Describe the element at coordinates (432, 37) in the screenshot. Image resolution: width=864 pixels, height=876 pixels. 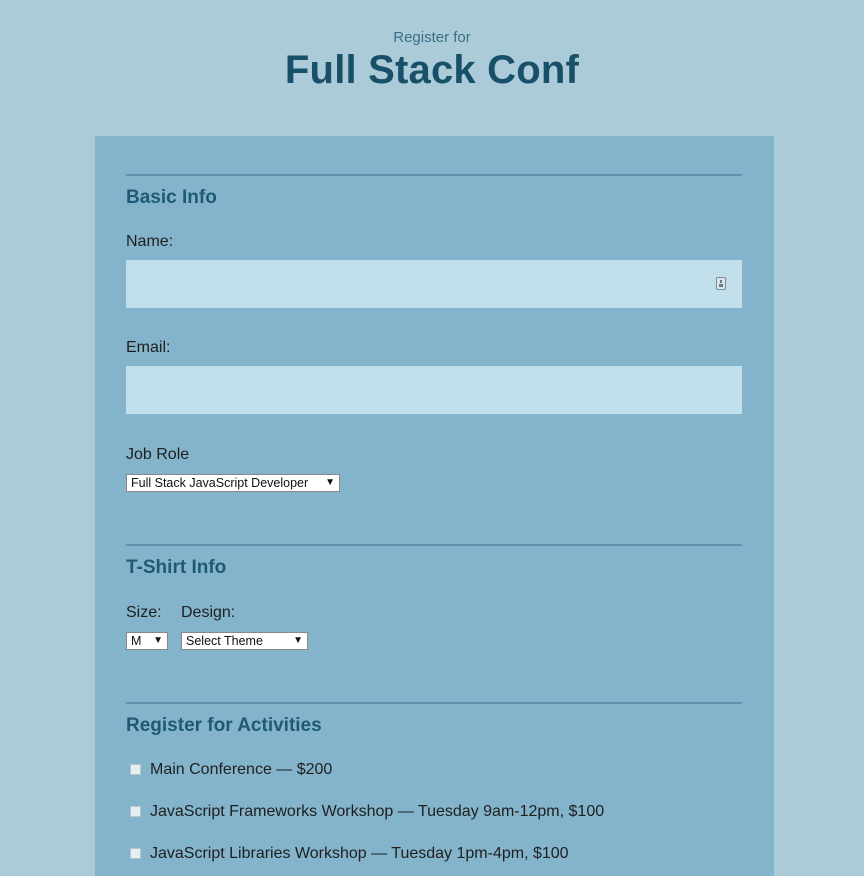
I see `page-subtitle: Register for` at that location.